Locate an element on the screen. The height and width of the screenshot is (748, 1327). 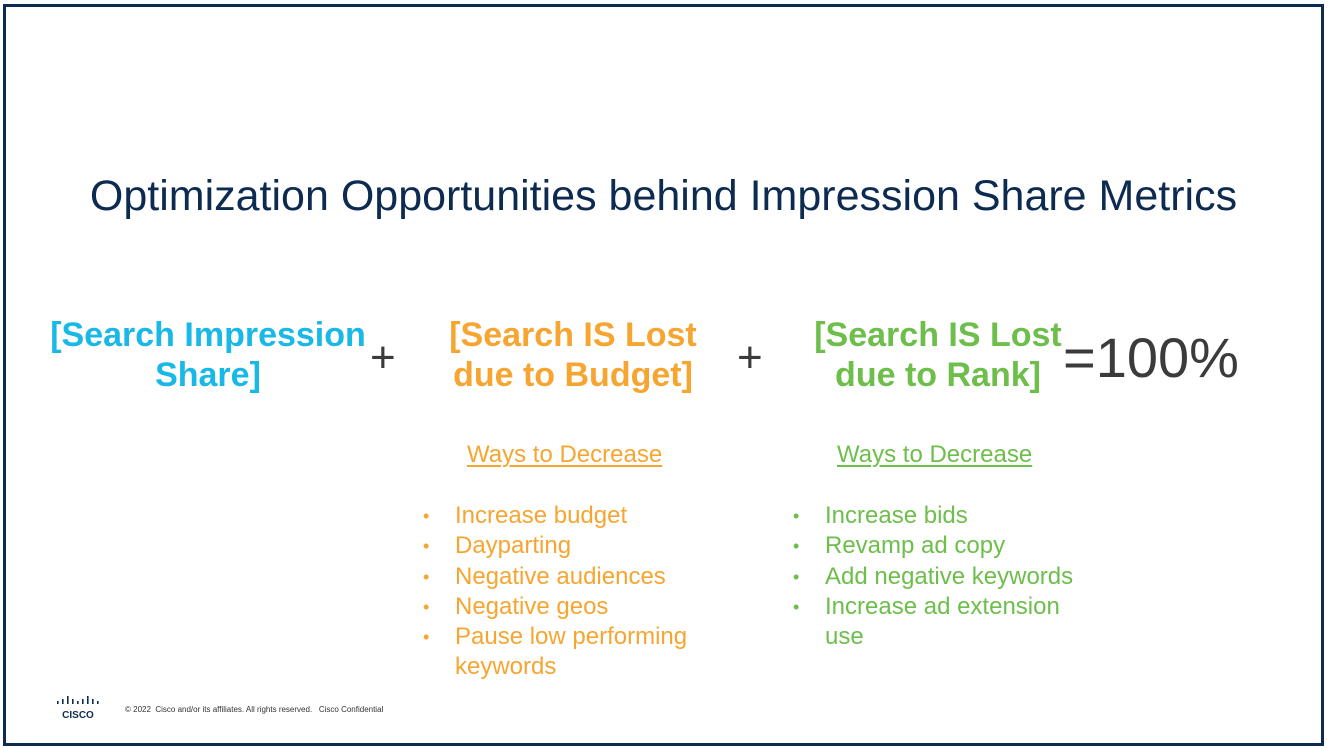
cisco-bridge-icon: CISCO is located at coordinates (78, 708).